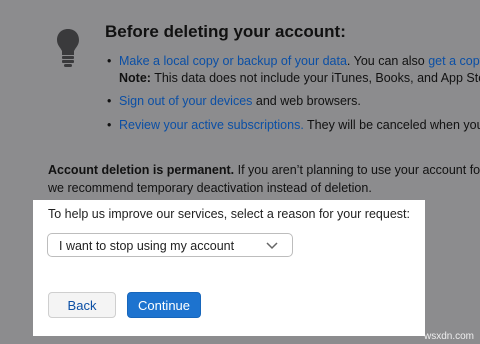  I want to click on review-subscriptions-link: Review your active subscriptions., so click(211, 125).